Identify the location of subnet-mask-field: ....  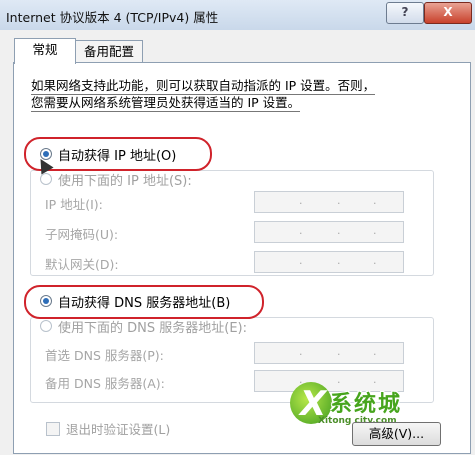
(329, 232).